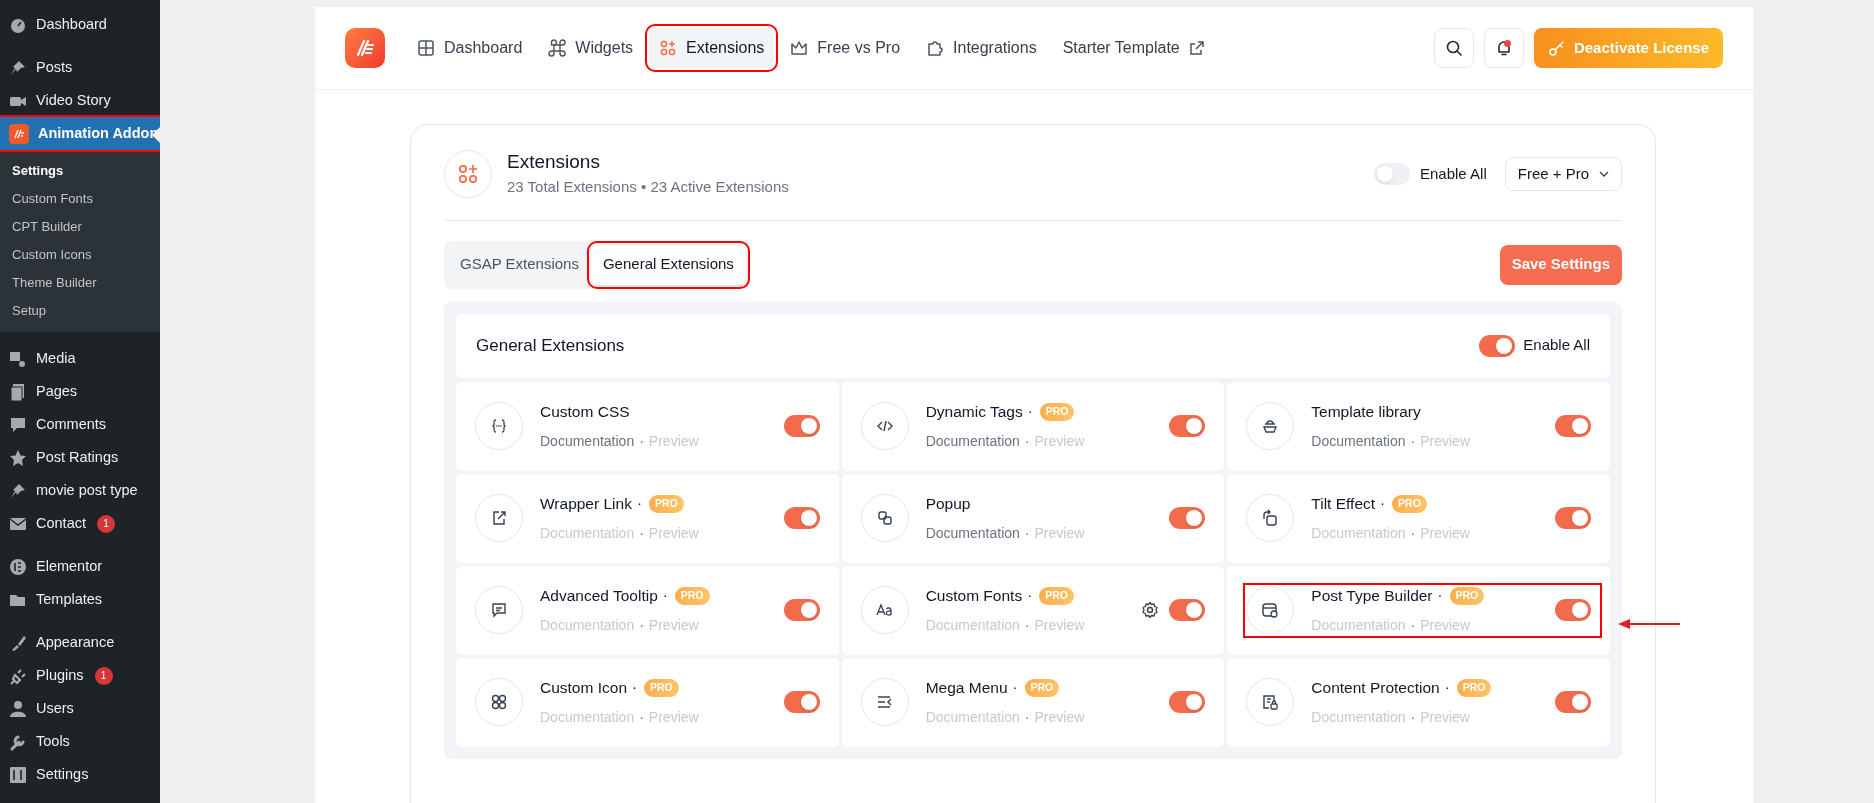 This screenshot has width=1874, height=803. What do you see at coordinates (80, 523) in the screenshot?
I see `sidebar-item: Contact 1` at bounding box center [80, 523].